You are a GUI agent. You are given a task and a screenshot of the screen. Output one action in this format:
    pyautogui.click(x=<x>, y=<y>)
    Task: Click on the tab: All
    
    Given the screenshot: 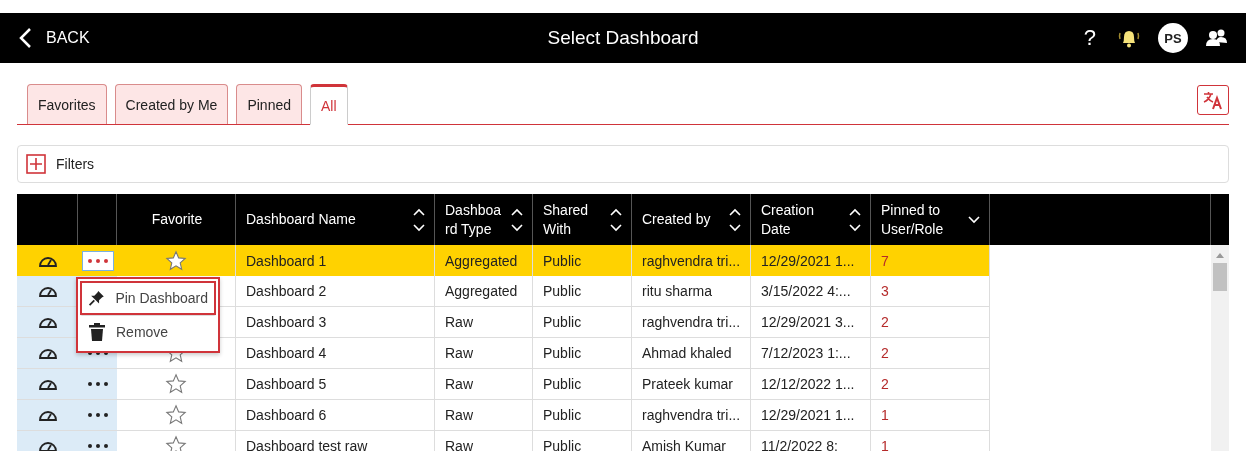 What is the action you would take?
    pyautogui.click(x=329, y=104)
    